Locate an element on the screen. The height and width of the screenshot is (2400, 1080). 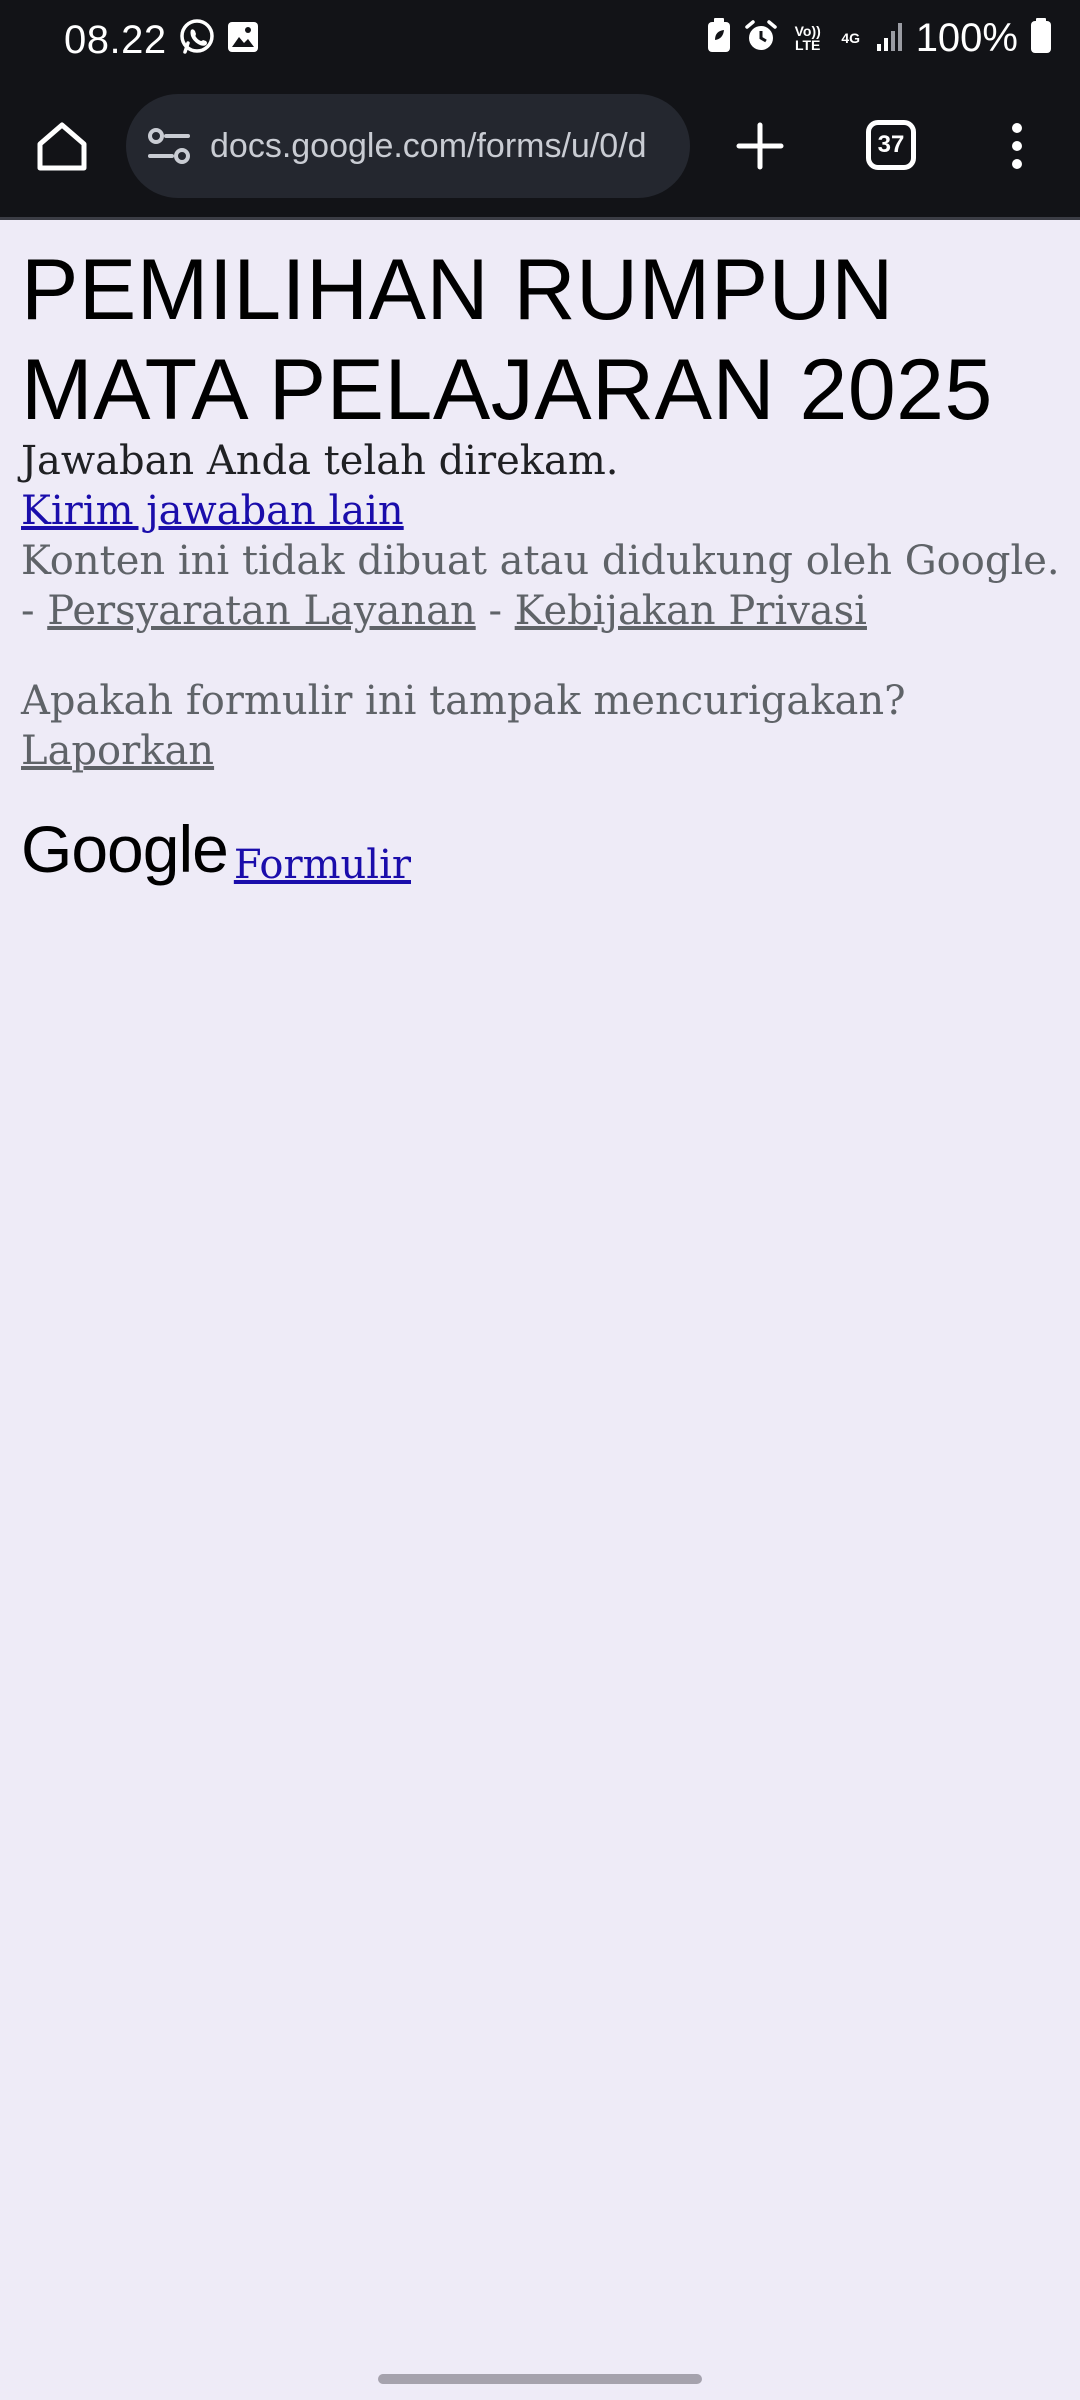
gesture-nav-handle is located at coordinates (540, 2379).